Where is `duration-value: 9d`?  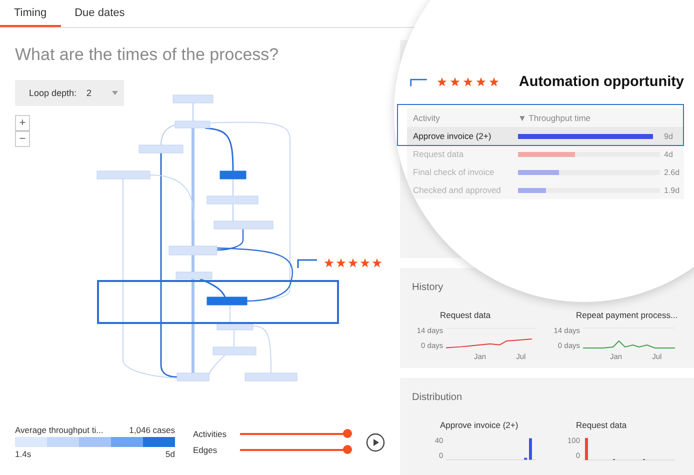 duration-value: 9d is located at coordinates (668, 136).